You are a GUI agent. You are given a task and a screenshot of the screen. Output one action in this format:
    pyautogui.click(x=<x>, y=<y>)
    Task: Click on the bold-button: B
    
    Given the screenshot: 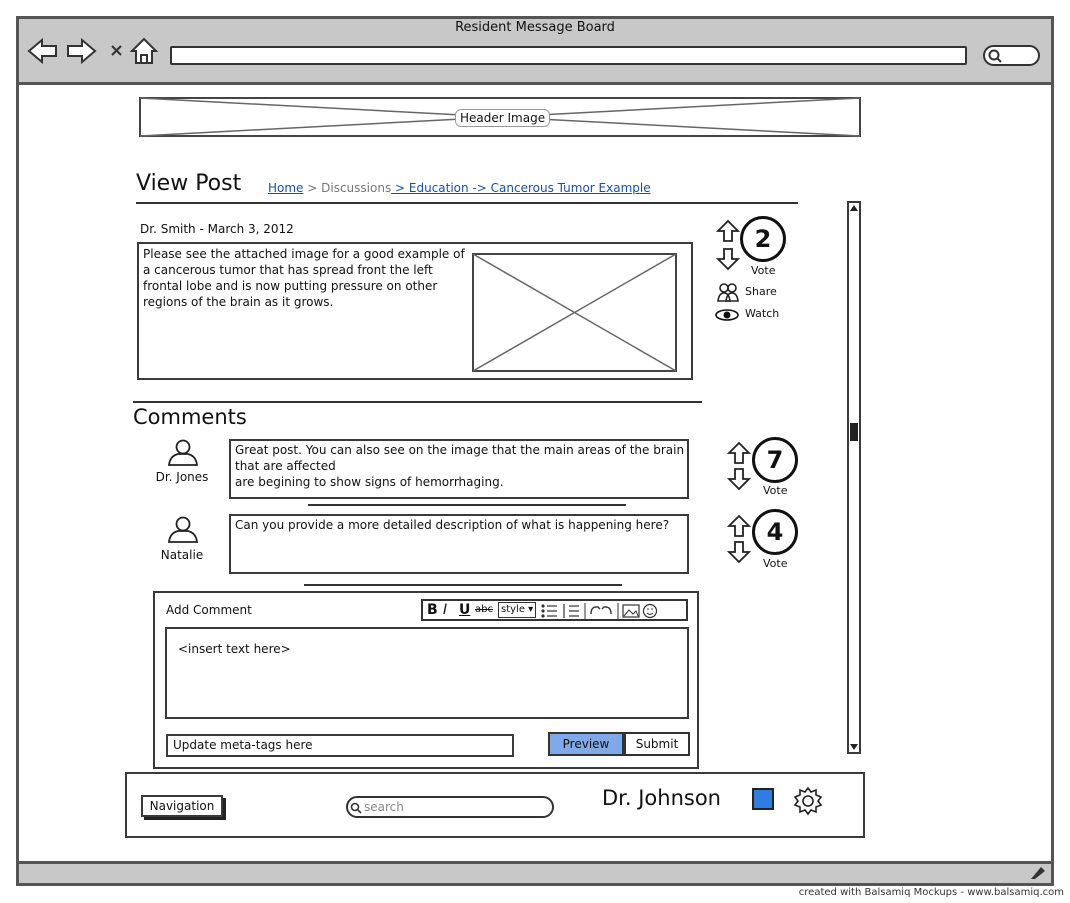 What is the action you would take?
    pyautogui.click(x=432, y=610)
    